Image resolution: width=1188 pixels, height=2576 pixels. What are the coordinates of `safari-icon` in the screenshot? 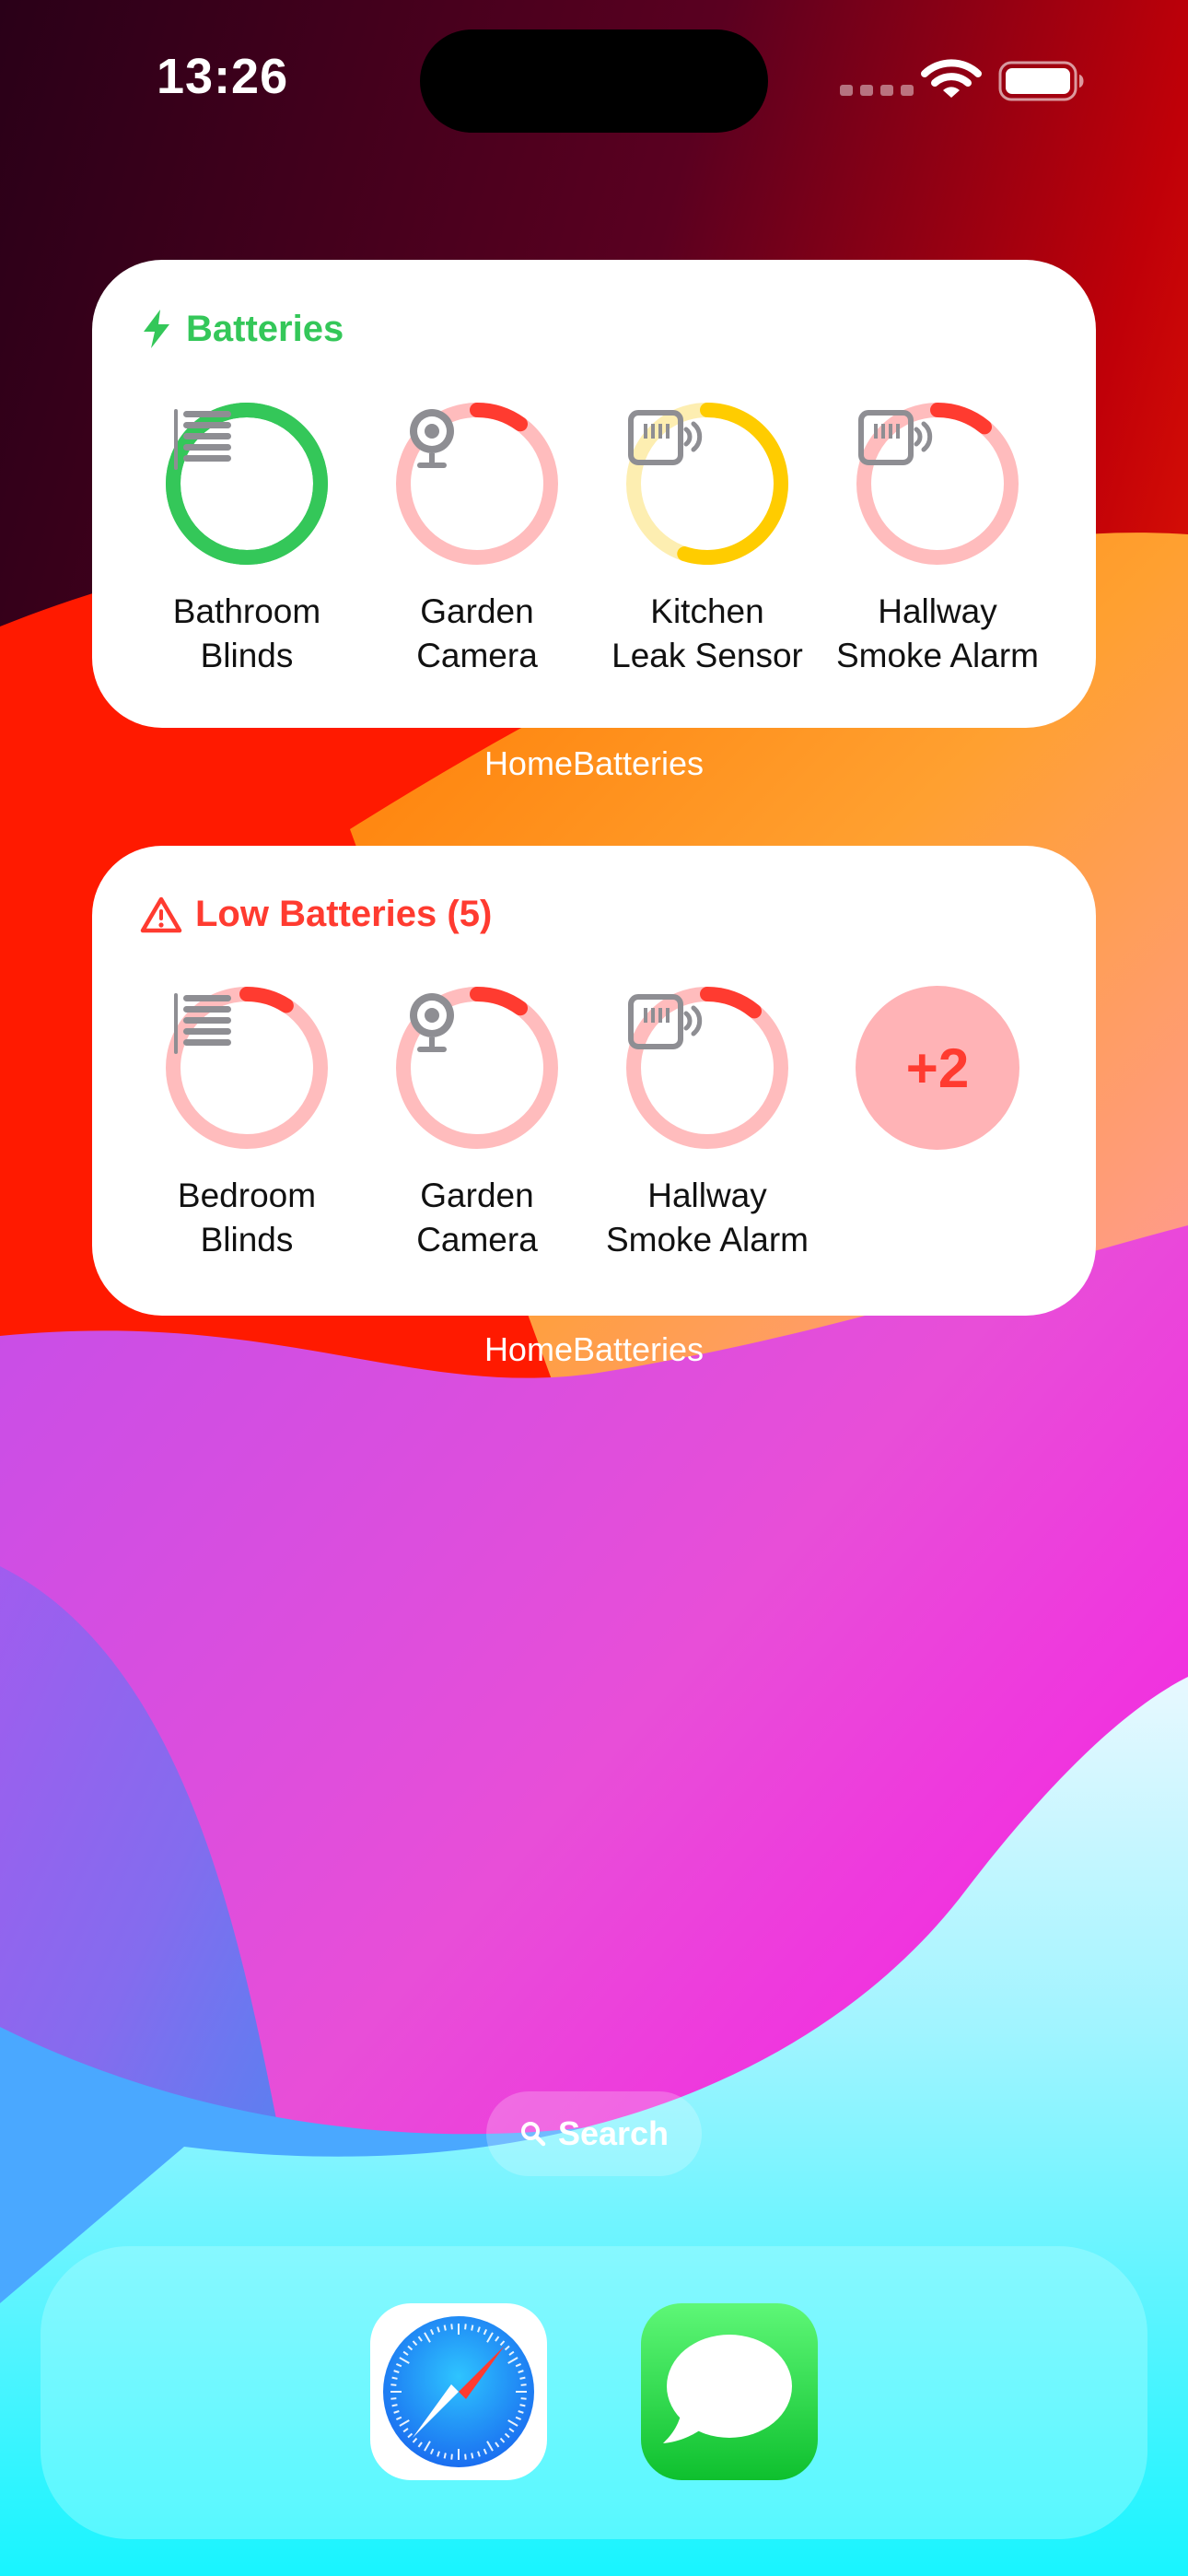 It's located at (458, 2391).